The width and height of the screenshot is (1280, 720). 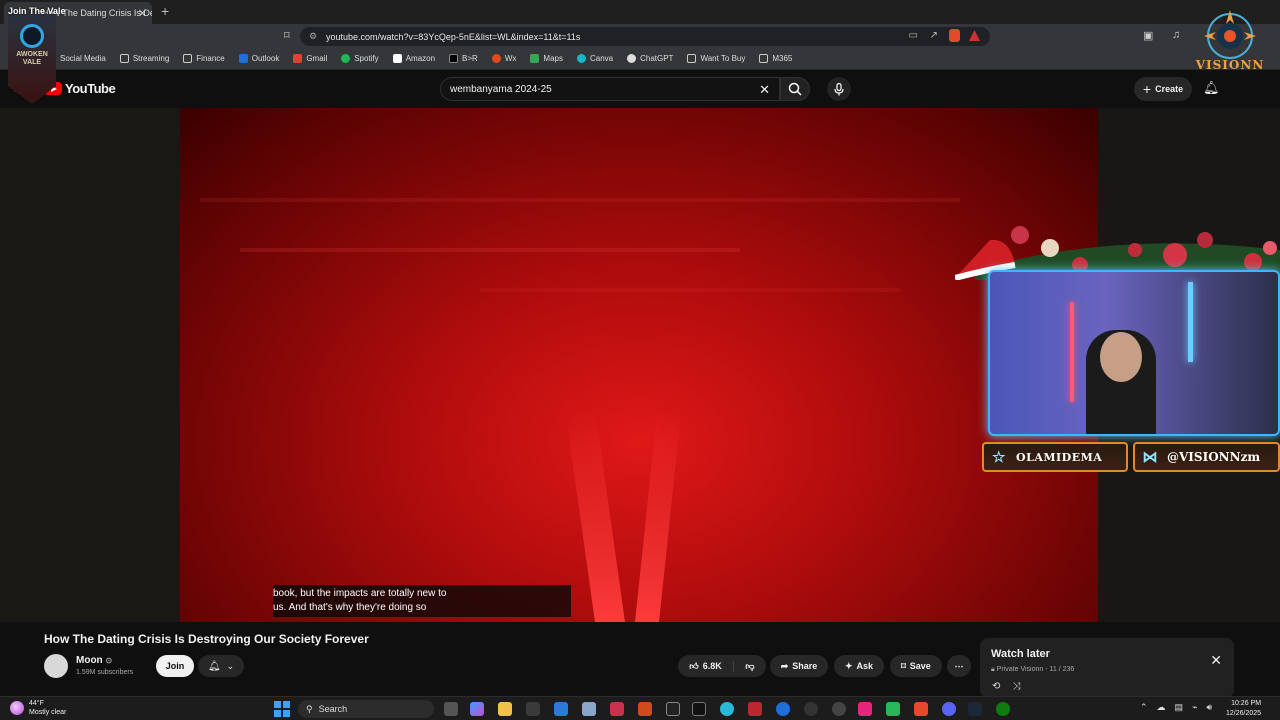 I want to click on sidebar-icon: ▣, so click(x=1148, y=35).